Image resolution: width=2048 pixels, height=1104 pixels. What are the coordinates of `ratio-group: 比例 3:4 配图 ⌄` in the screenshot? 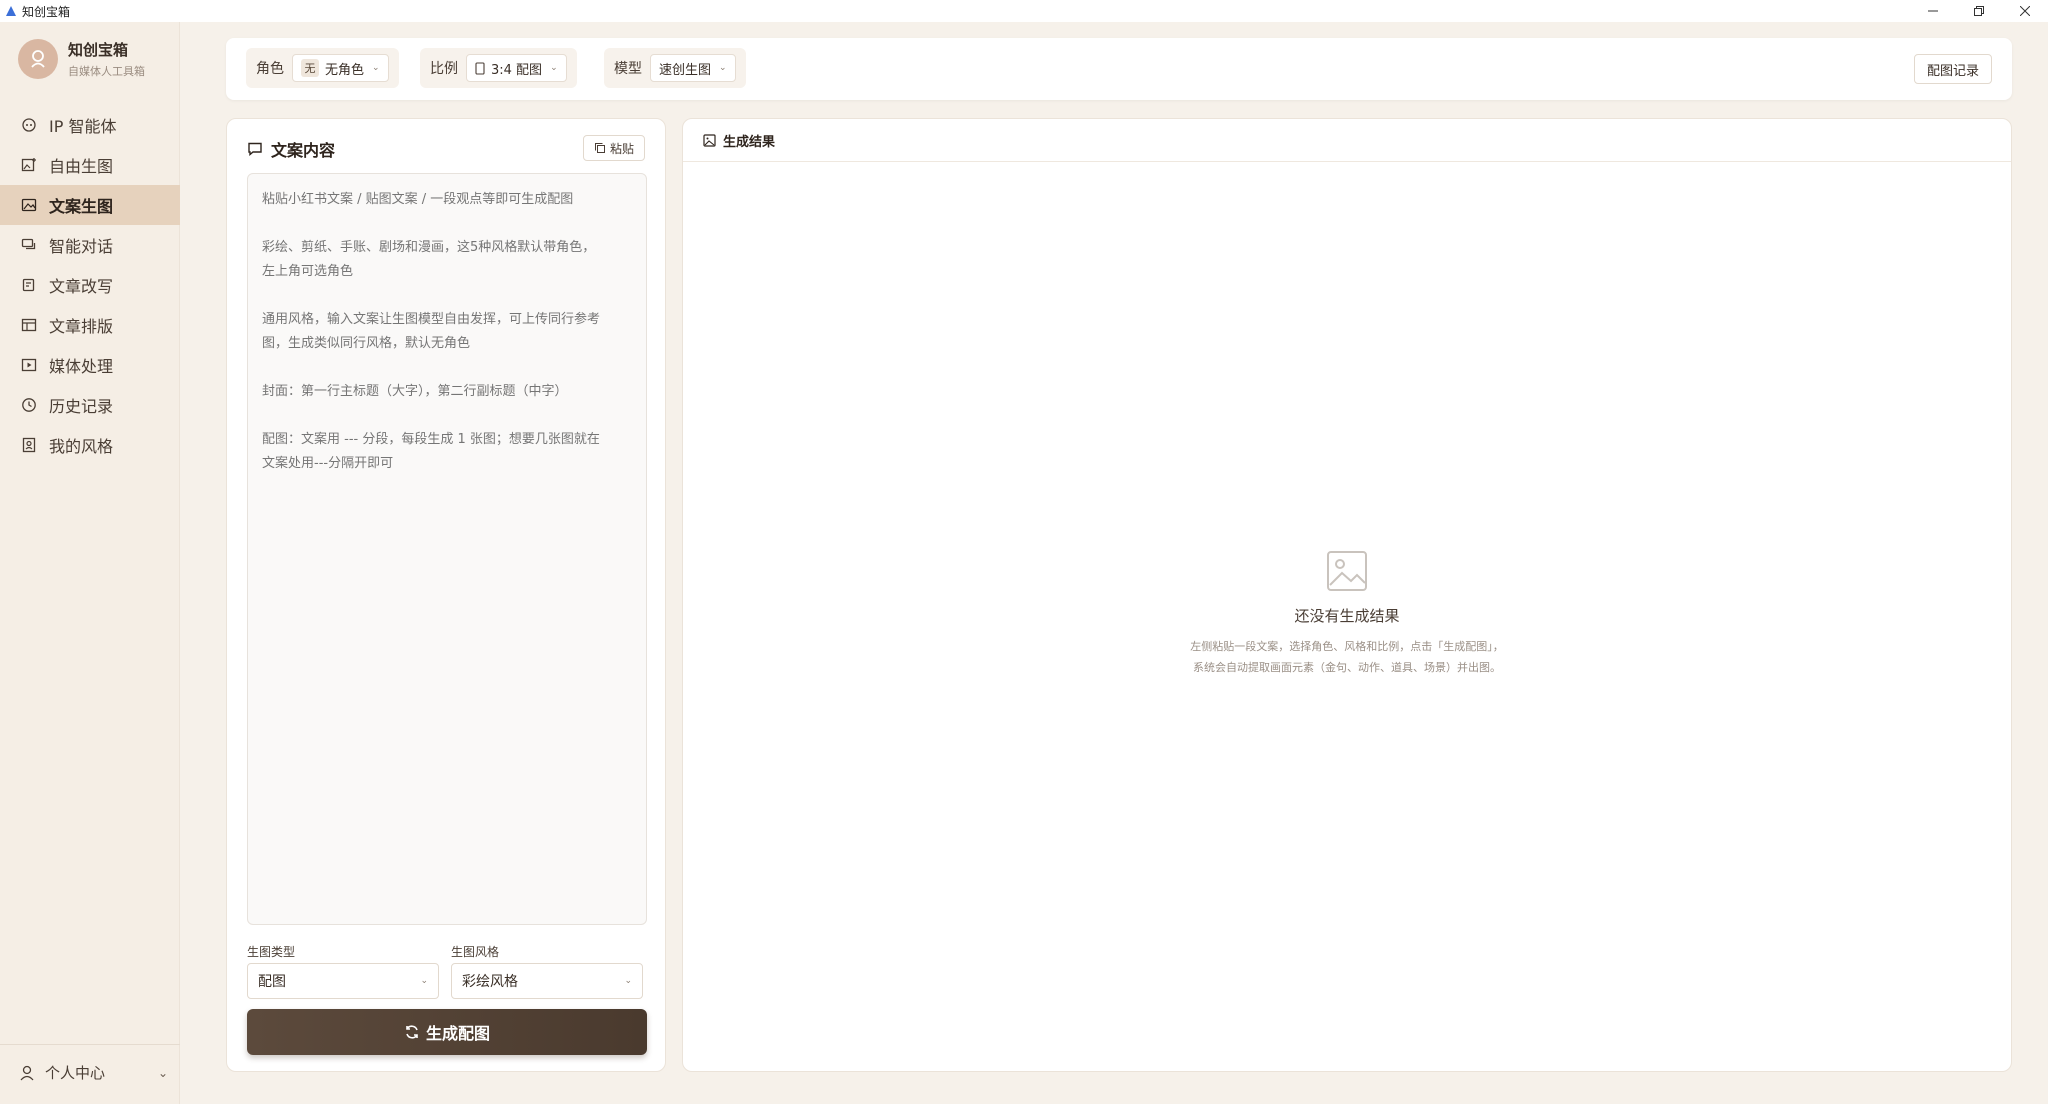 It's located at (498, 68).